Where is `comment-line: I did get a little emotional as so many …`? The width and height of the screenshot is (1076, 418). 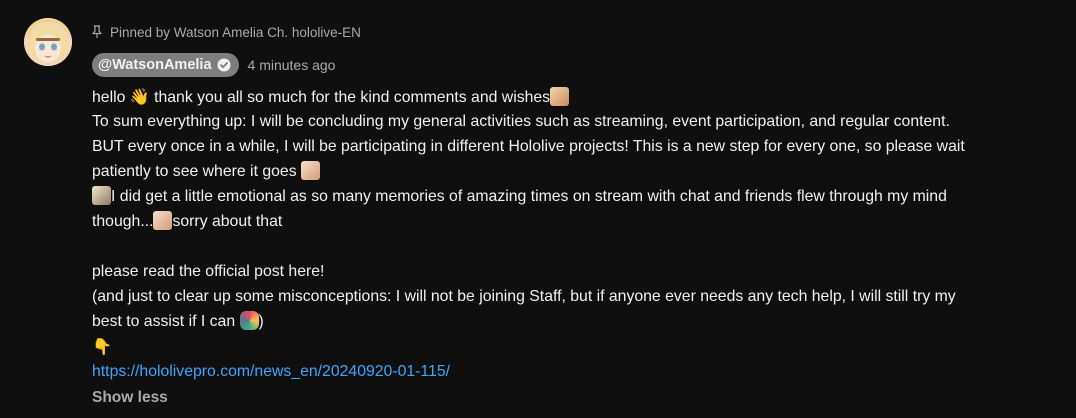
comment-line: I did get a little emotional as so many … is located at coordinates (577, 196).